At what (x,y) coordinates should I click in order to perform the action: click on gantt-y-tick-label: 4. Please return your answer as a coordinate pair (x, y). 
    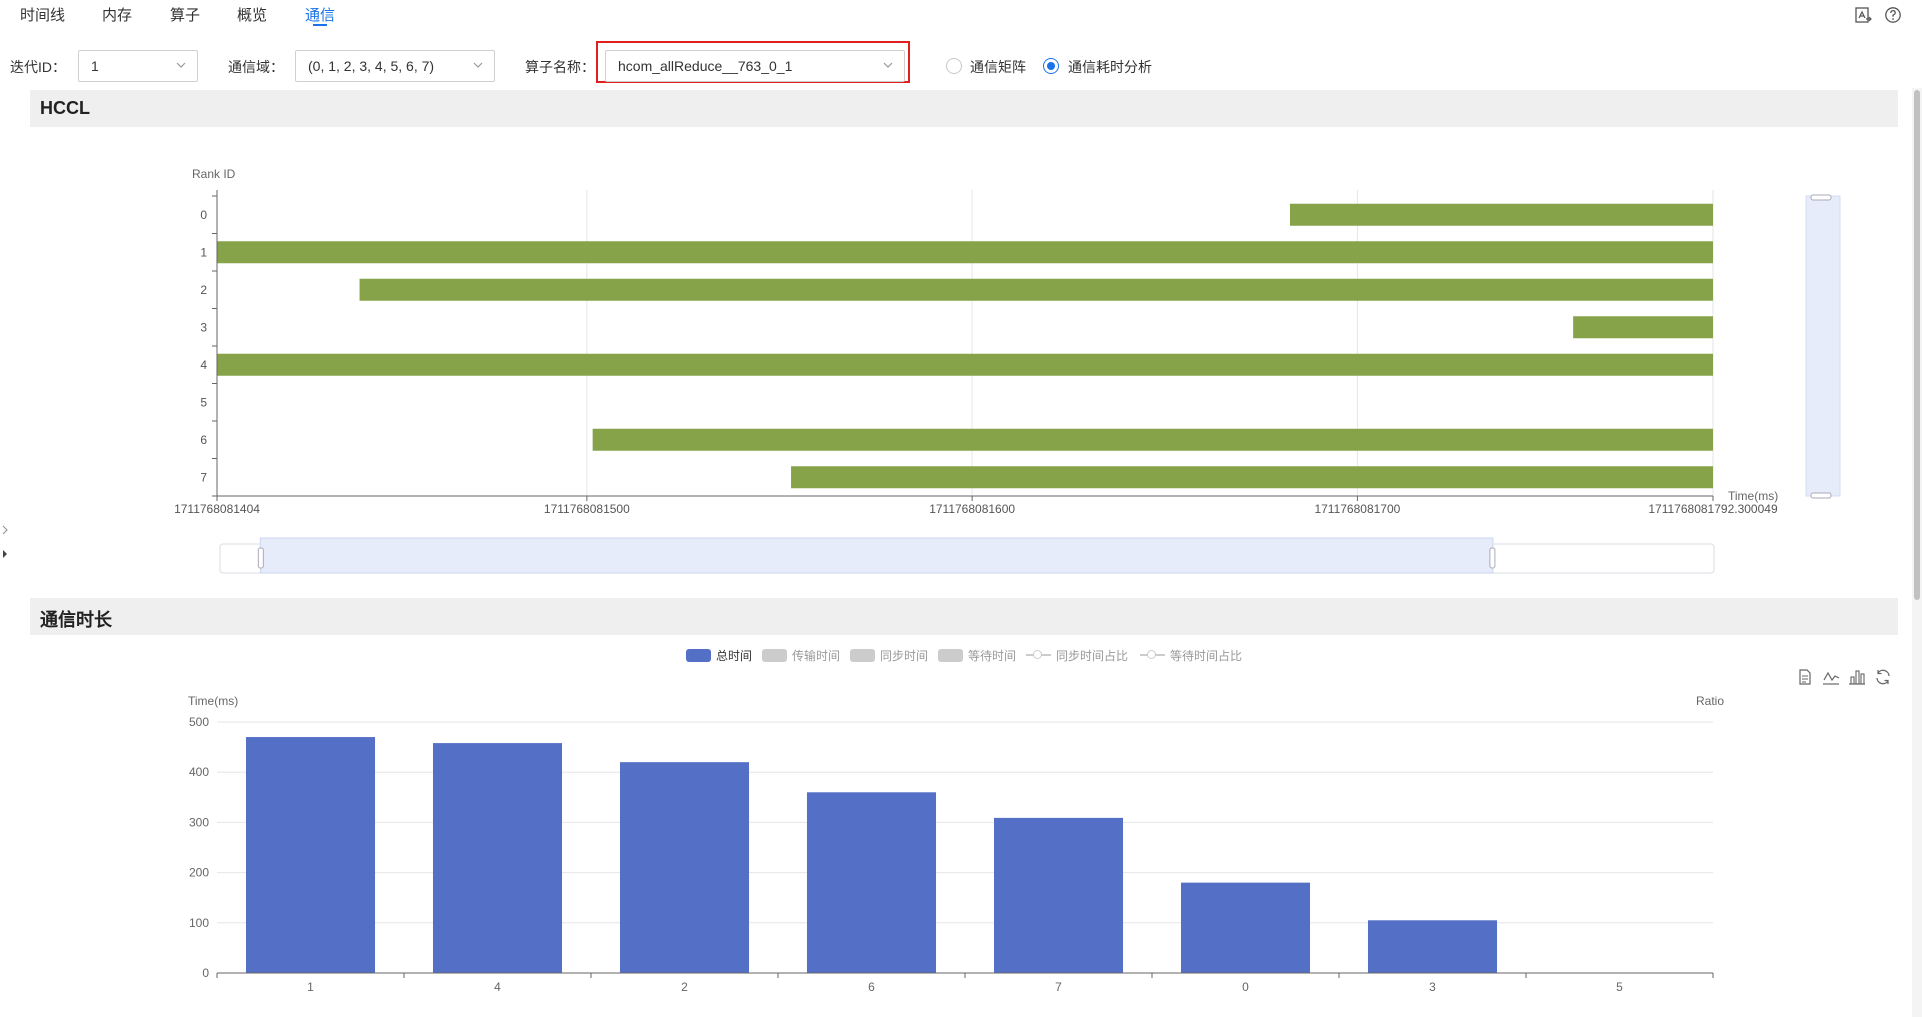
    Looking at the image, I should click on (203, 365).